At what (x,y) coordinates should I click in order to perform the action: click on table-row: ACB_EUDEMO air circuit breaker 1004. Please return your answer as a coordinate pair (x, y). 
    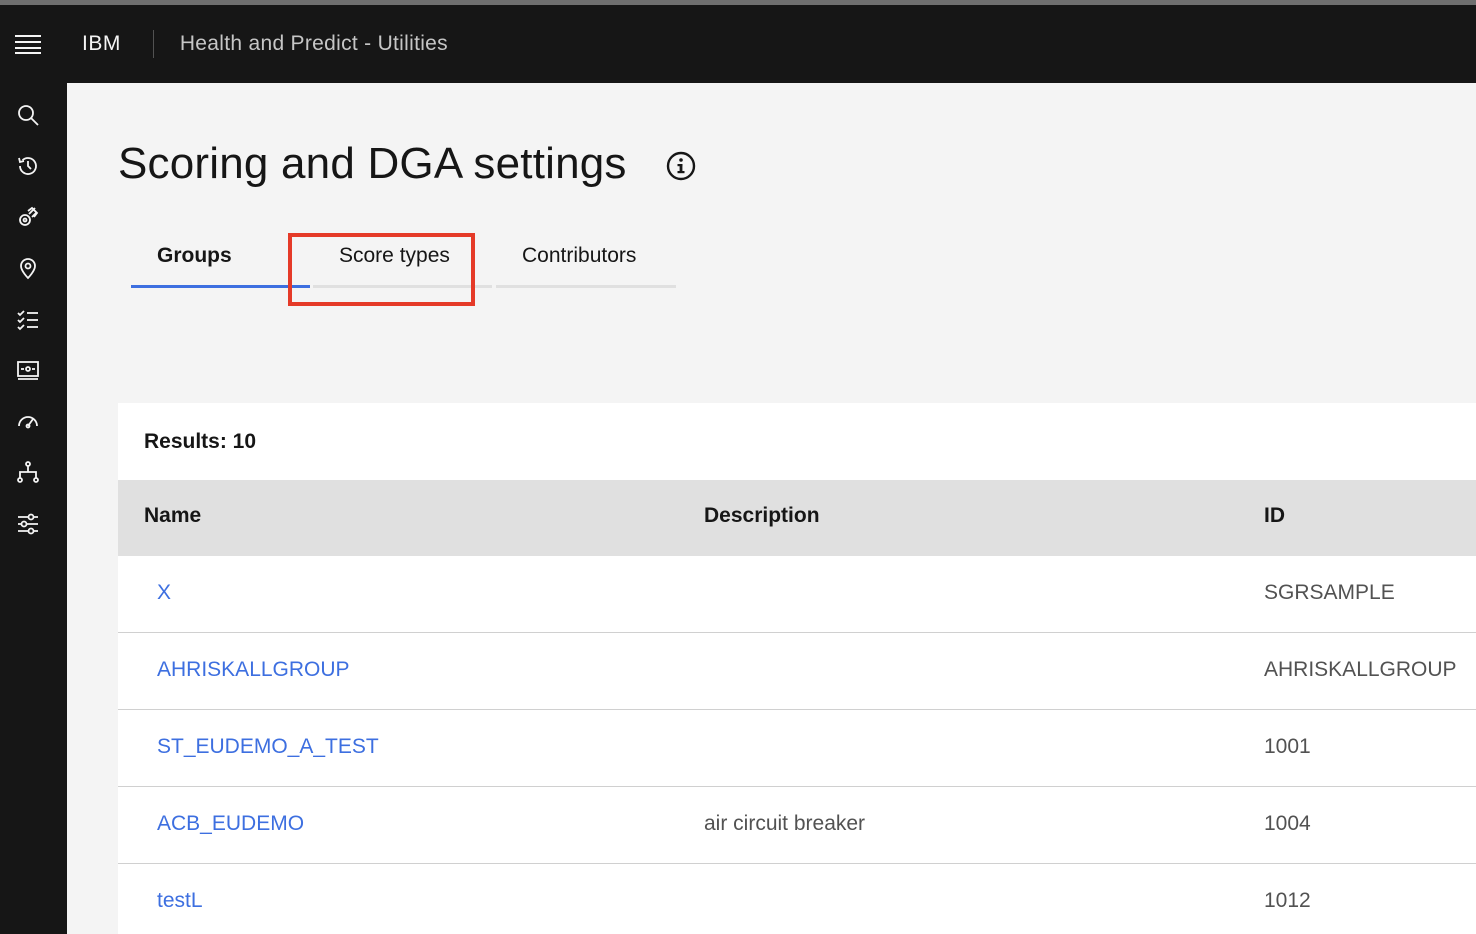
    Looking at the image, I should click on (797, 825).